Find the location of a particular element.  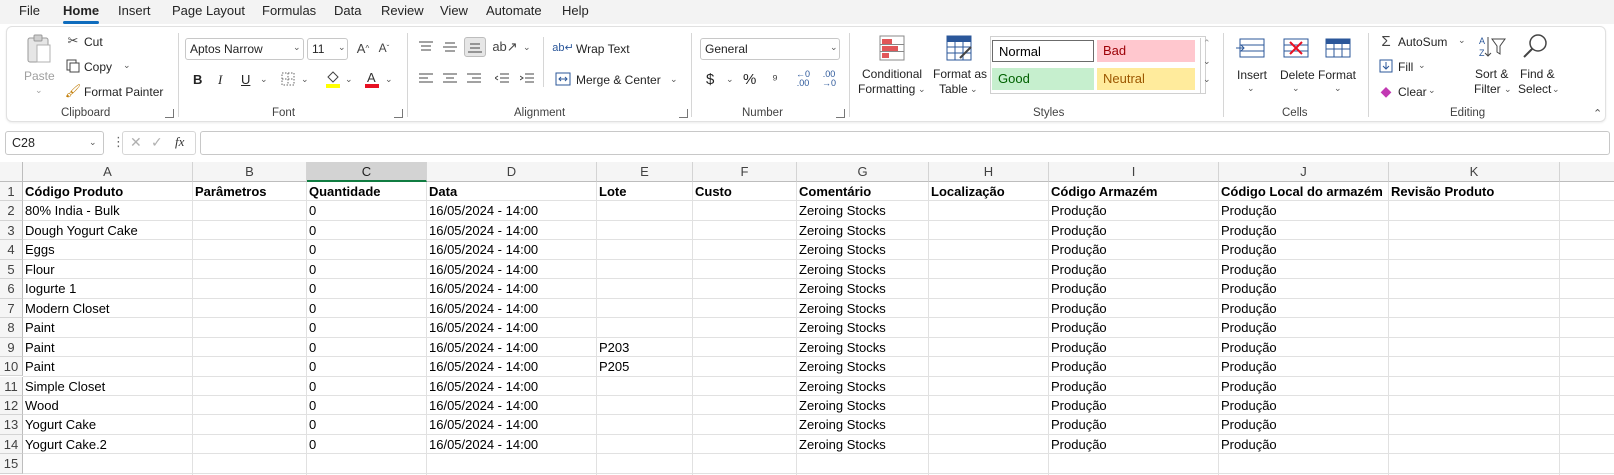

insert-cells-button: Insert is located at coordinates (1252, 75).